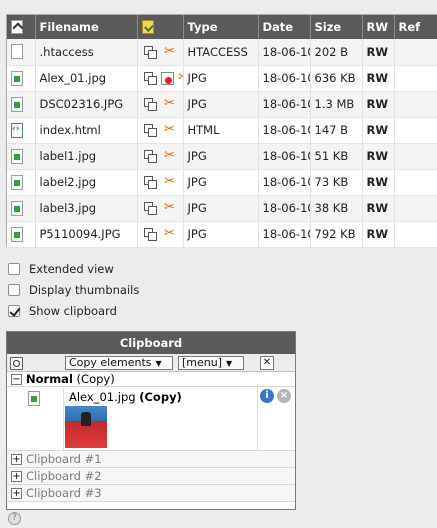 This screenshot has width=437, height=528. I want to click on file-size: 1.3 MB, so click(336, 104).